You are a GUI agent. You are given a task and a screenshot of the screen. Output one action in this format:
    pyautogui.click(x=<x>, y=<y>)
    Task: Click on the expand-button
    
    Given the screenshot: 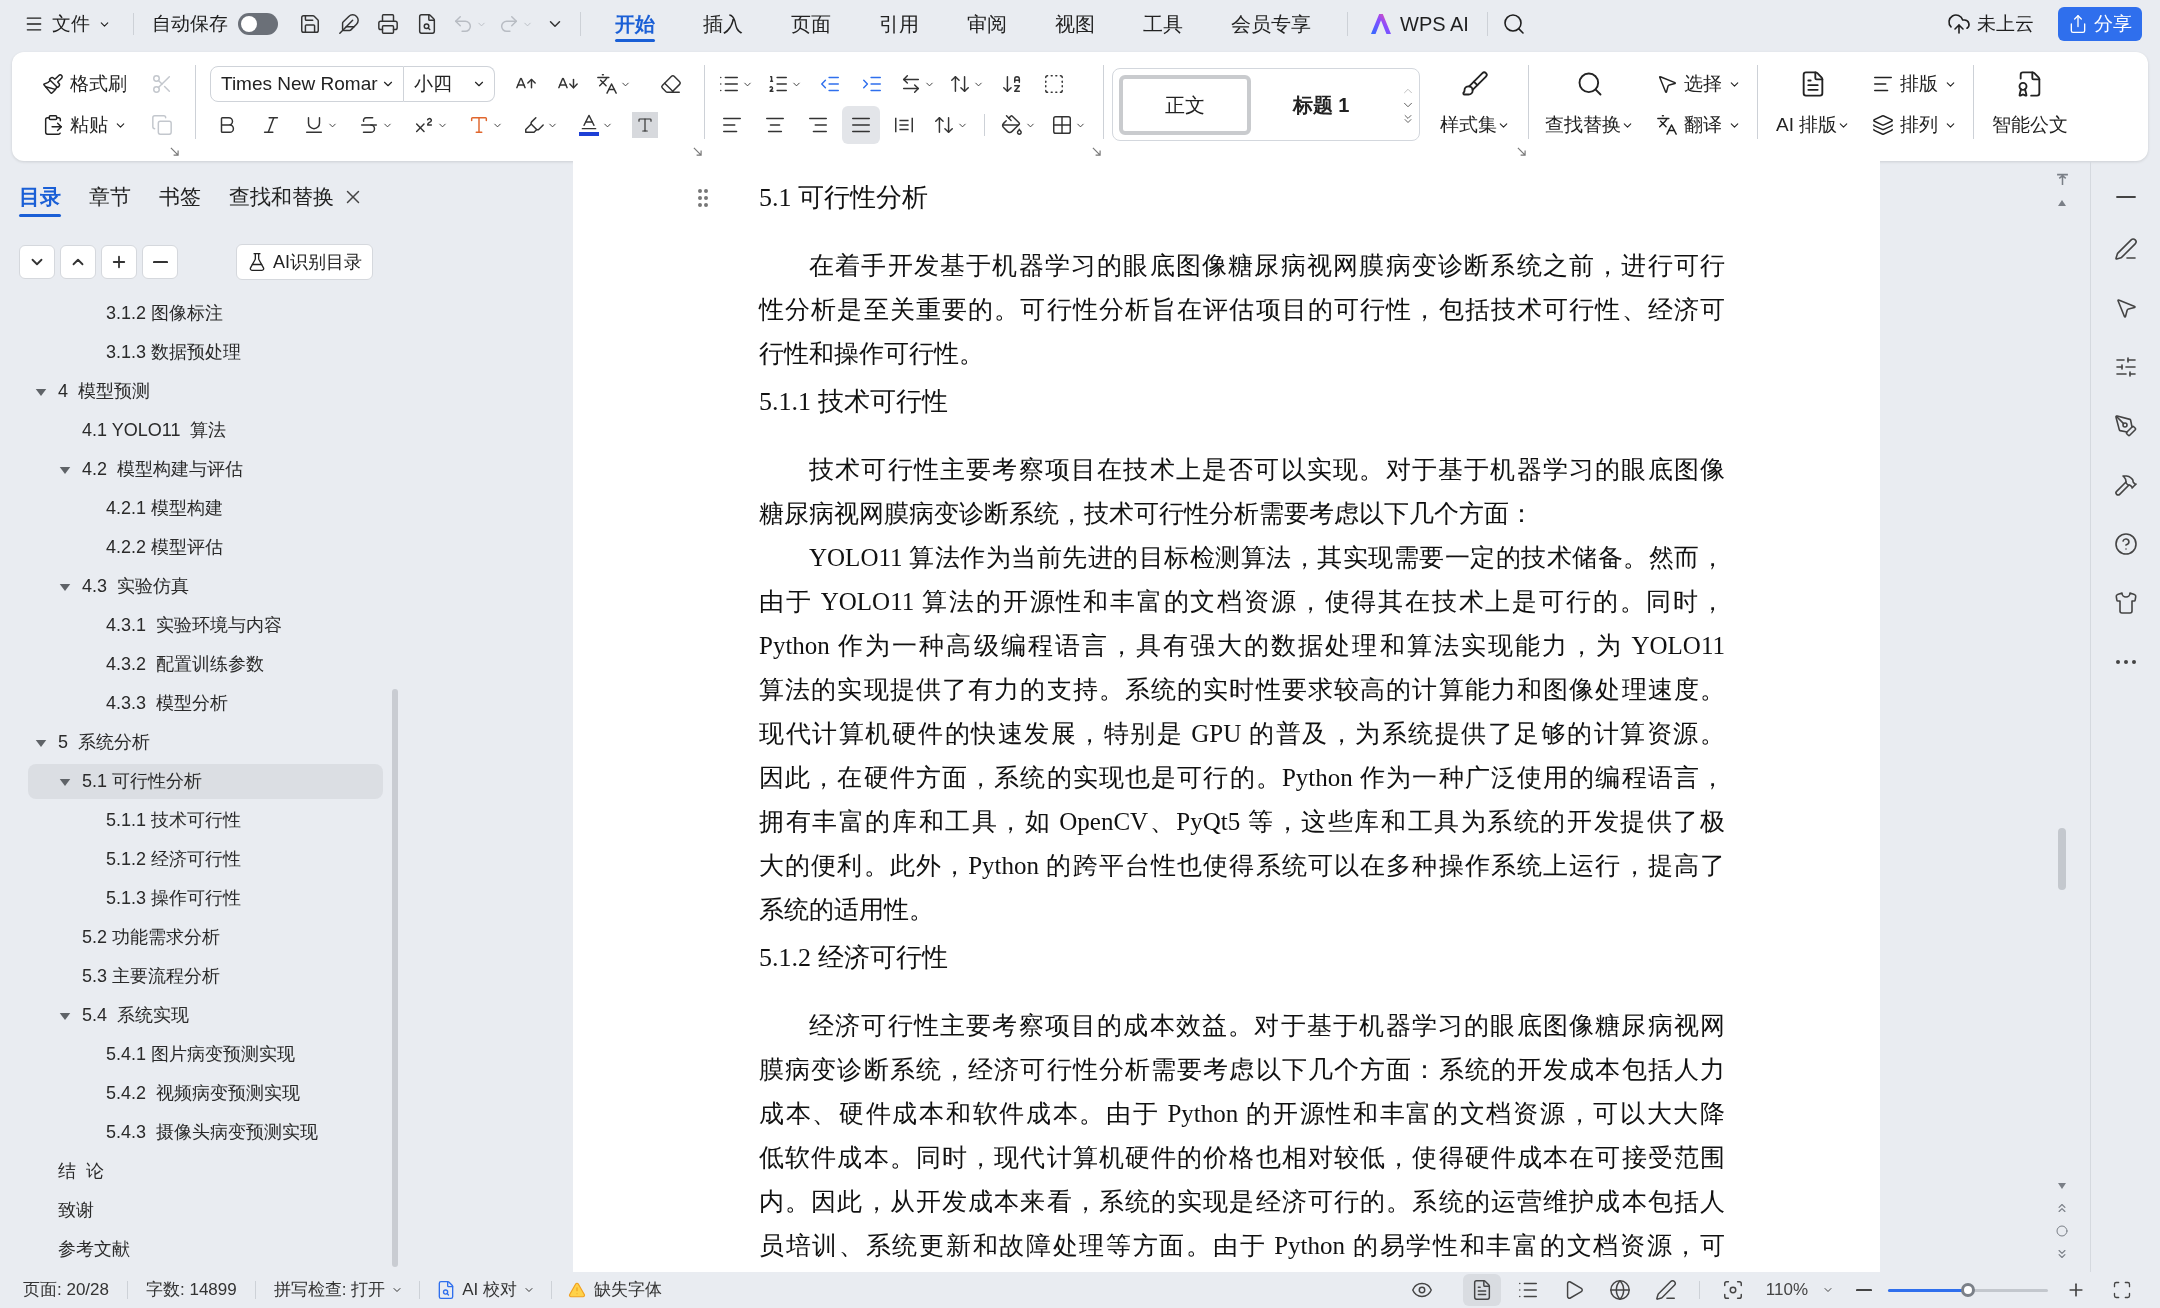 What is the action you would take?
    pyautogui.click(x=78, y=262)
    